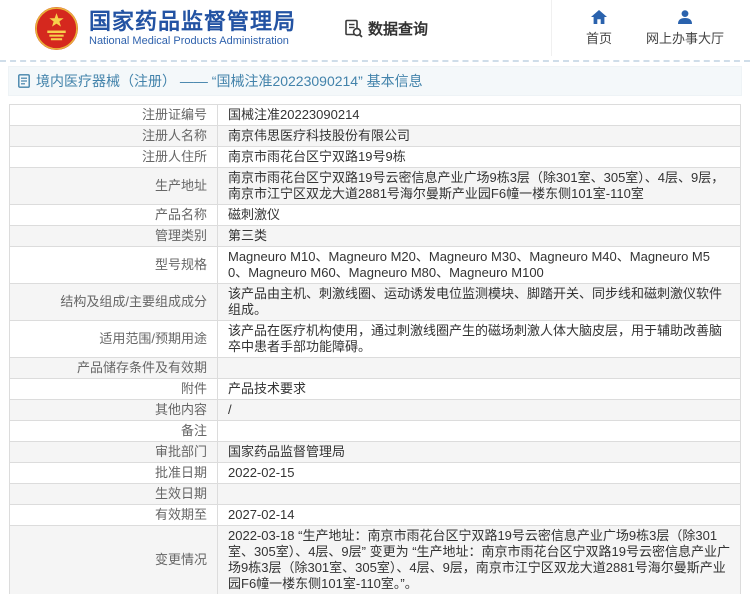  What do you see at coordinates (189, 40) in the screenshot?
I see `brand-subtitle: National Medical Products Administration` at bounding box center [189, 40].